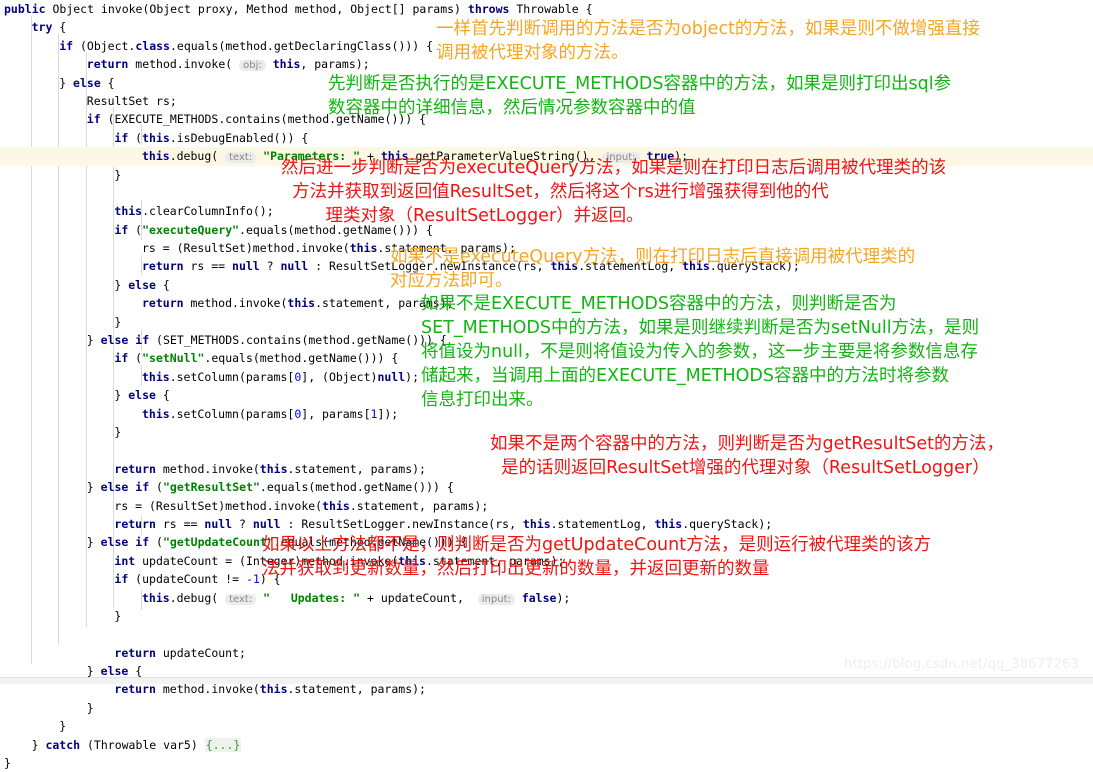 The height and width of the screenshot is (772, 1093). What do you see at coordinates (356, 689) in the screenshot?
I see `code-token: .statement, params);` at bounding box center [356, 689].